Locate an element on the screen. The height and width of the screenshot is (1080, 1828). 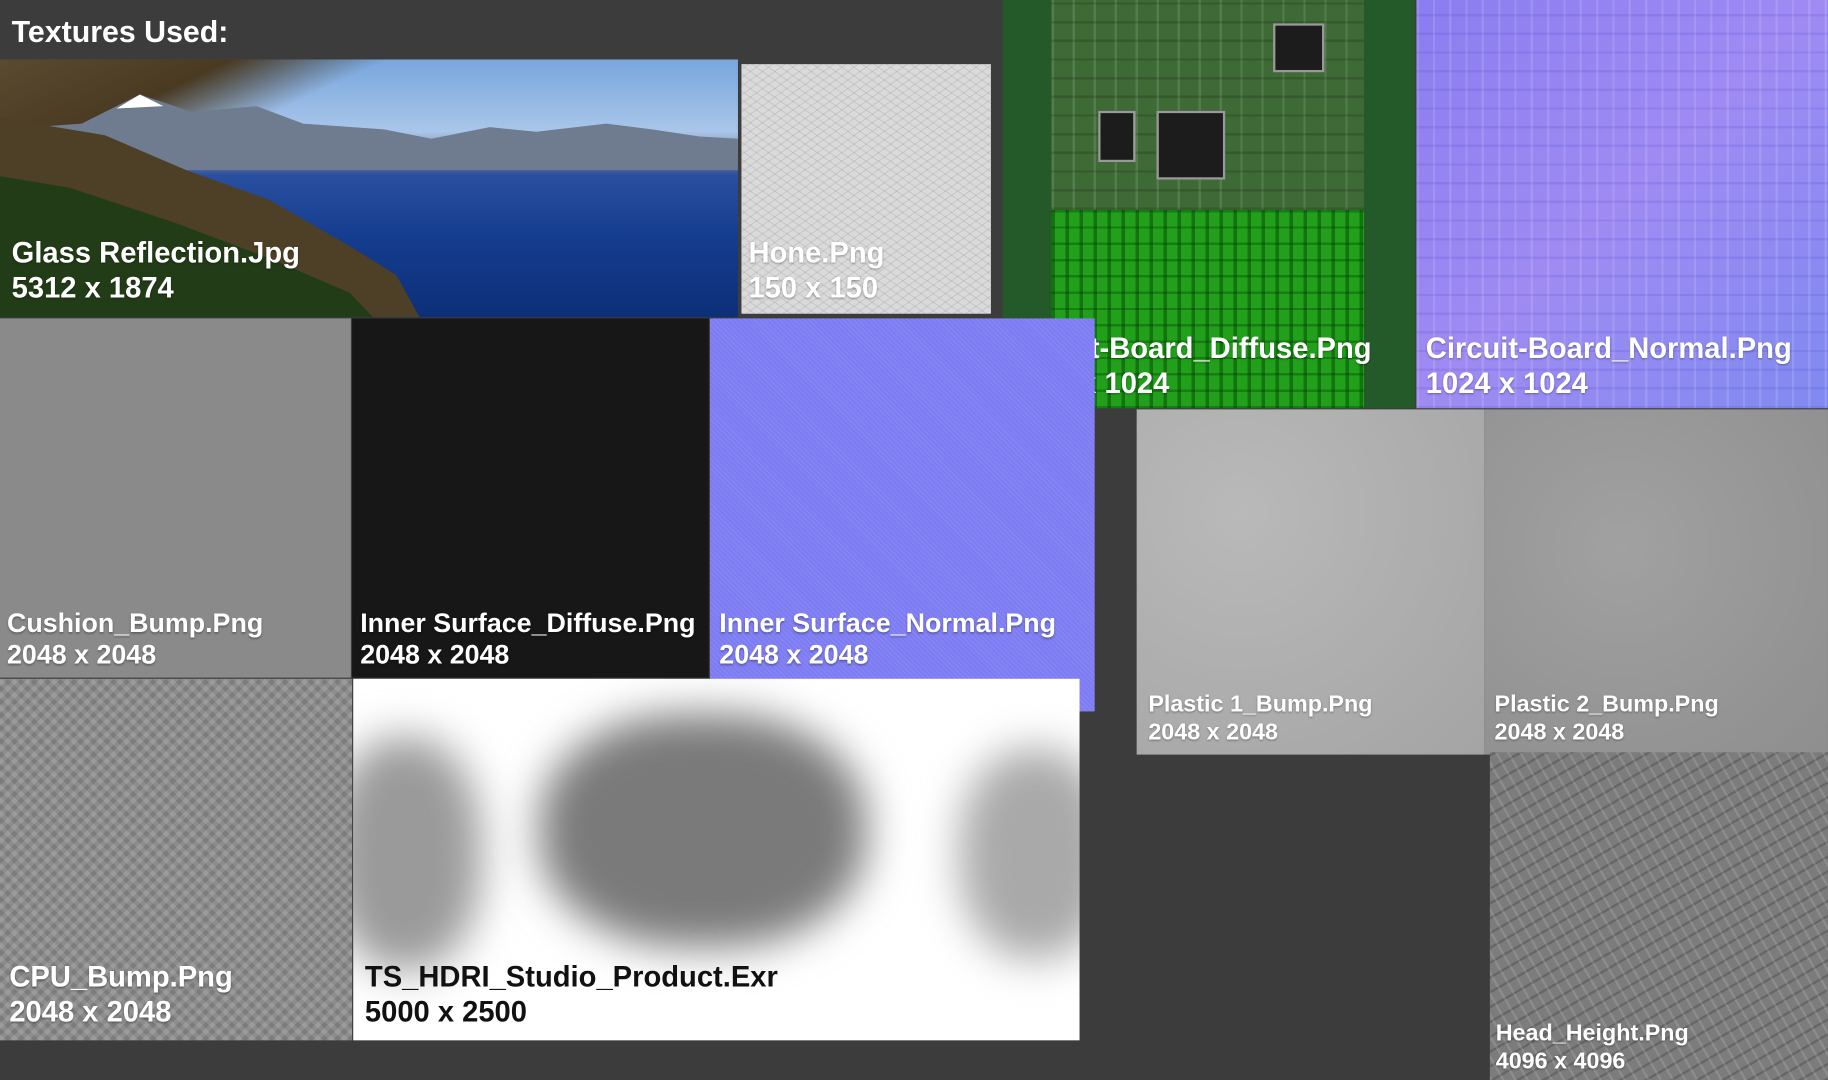
hone-texture: Hone.Png 150 x 150 is located at coordinates (866, 189).